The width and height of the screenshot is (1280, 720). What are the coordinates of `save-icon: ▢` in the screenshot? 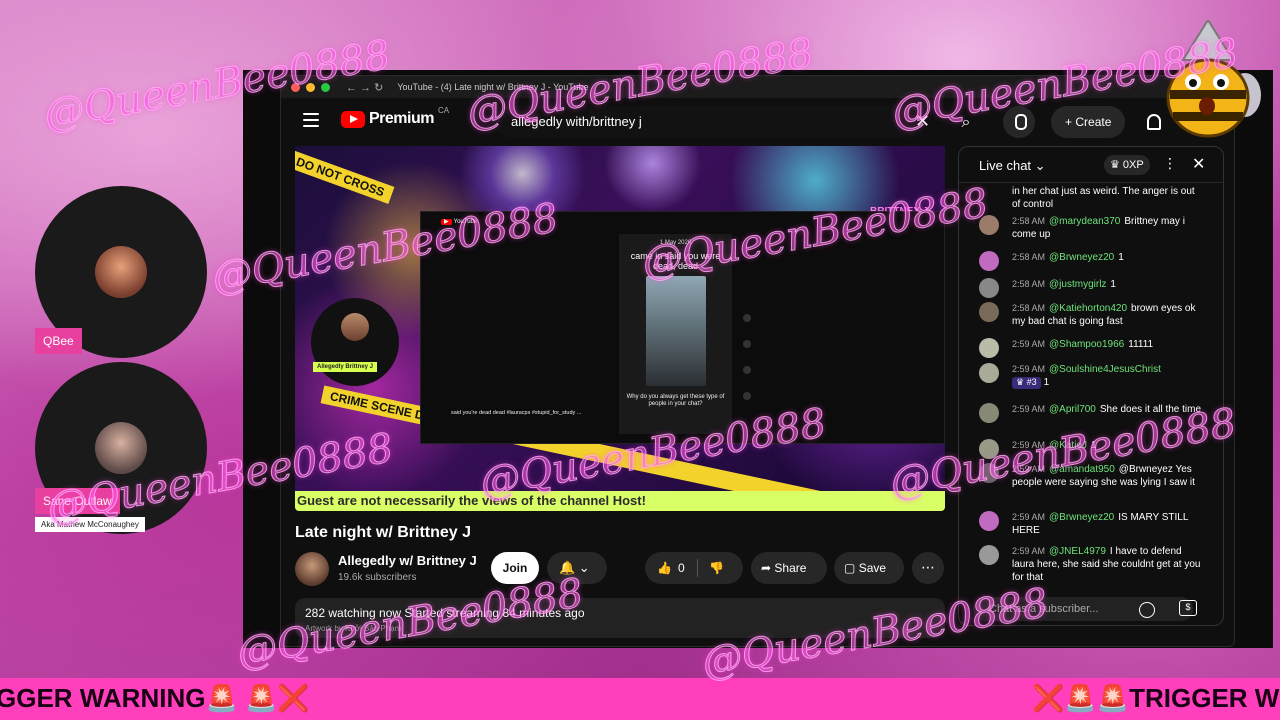 It's located at (850, 568).